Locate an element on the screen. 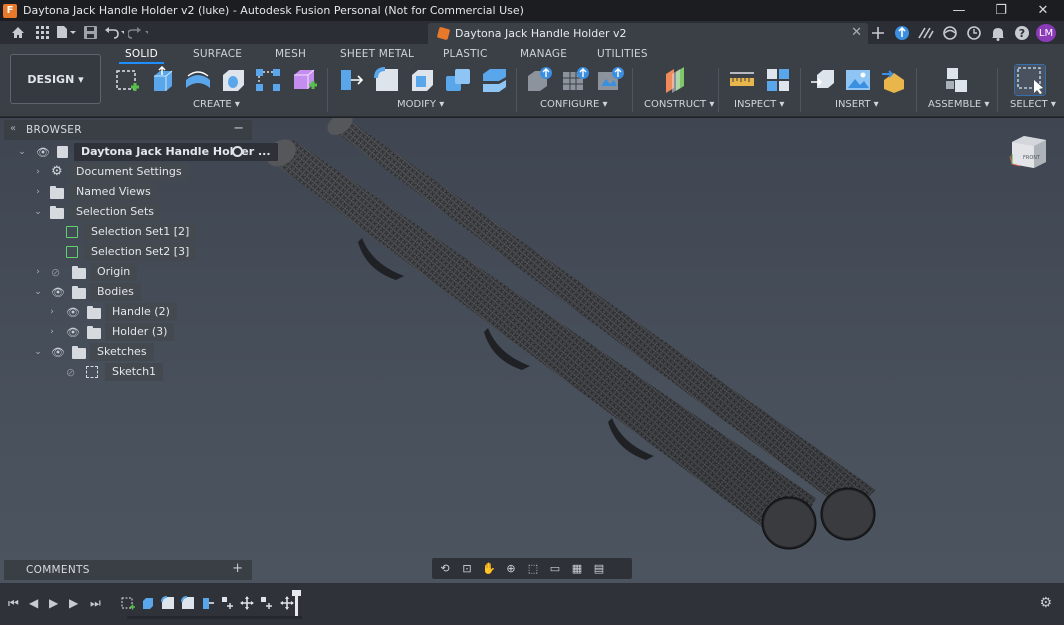 Image resolution: width=1064 pixels, height=625 pixels. shell-icon is located at coordinates (422, 80).